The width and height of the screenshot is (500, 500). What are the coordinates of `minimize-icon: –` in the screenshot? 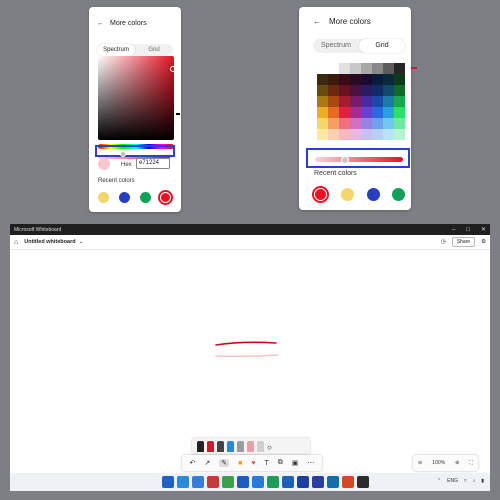 It's located at (453, 230).